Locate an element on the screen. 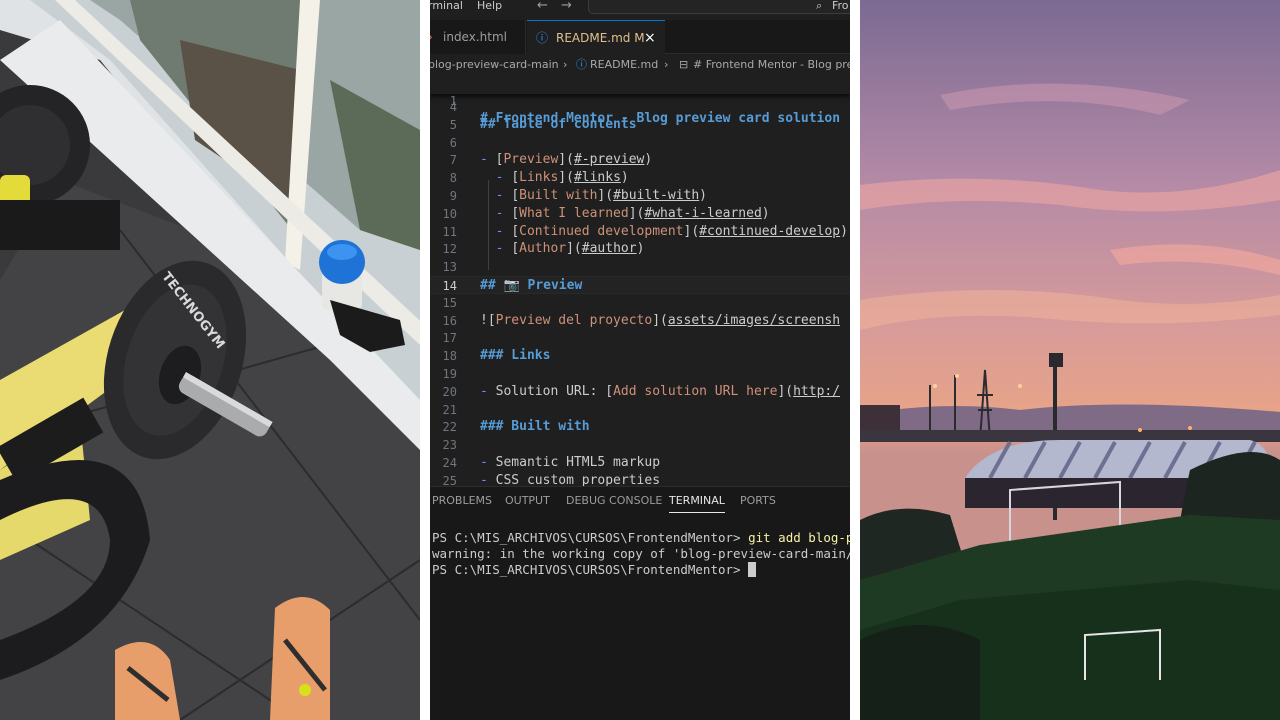 This screenshot has height=720, width=1280. code-text: - [What I learned](#what-i-learned) is located at coordinates (632, 213).